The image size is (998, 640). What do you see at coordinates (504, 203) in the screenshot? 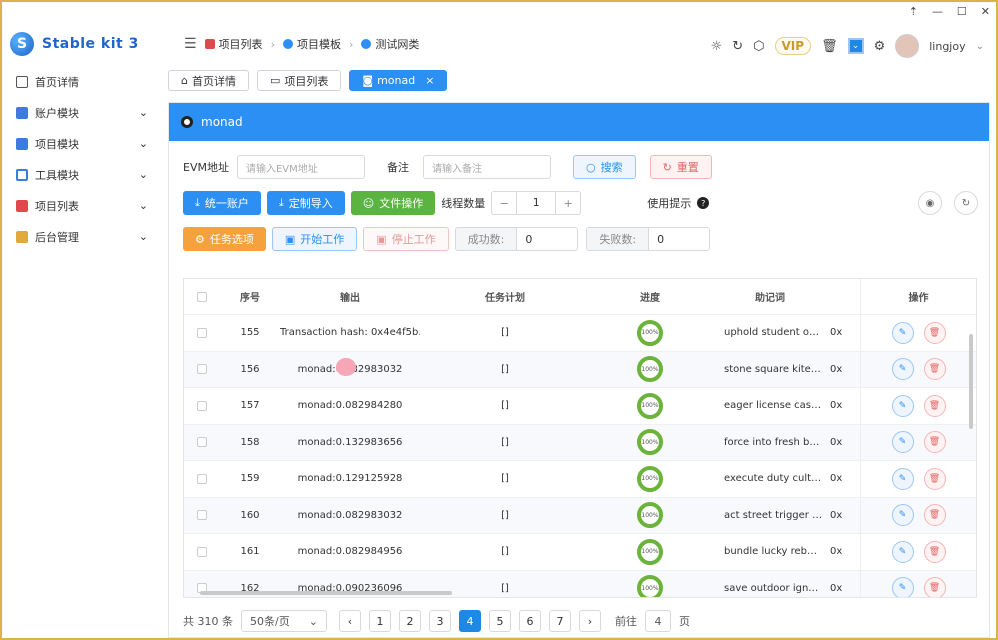
I see `minus-icon: −` at bounding box center [504, 203].